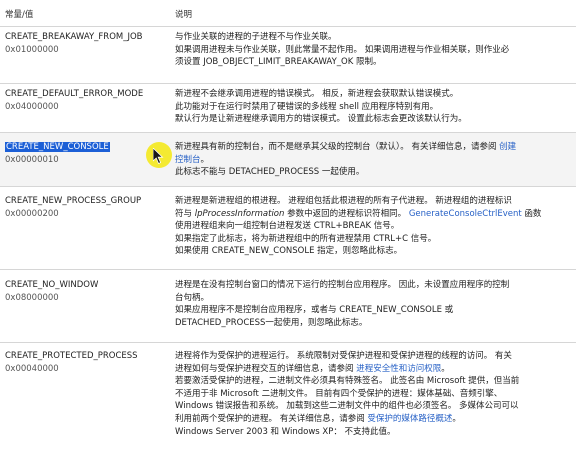 This screenshot has height=453, width=576. What do you see at coordinates (398, 369) in the screenshot?
I see `process-security-link: 进程安全性和访问权限` at bounding box center [398, 369].